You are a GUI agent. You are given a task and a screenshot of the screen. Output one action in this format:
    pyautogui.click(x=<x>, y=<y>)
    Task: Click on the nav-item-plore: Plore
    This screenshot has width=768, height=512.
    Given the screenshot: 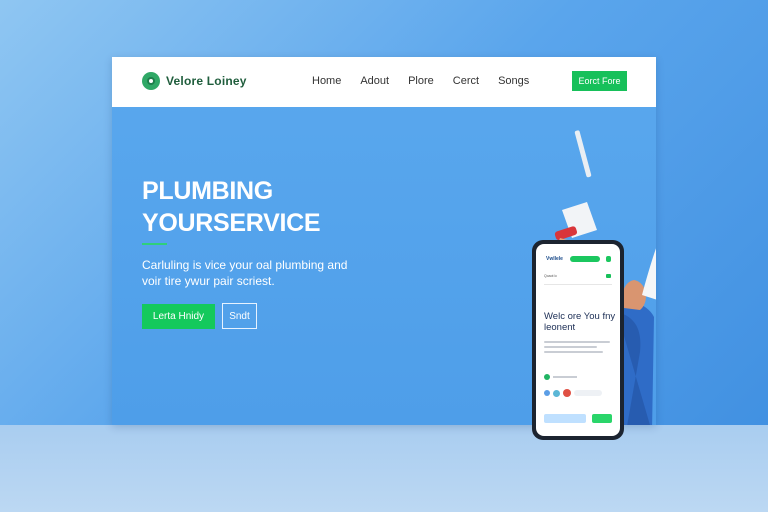 What is the action you would take?
    pyautogui.click(x=421, y=81)
    